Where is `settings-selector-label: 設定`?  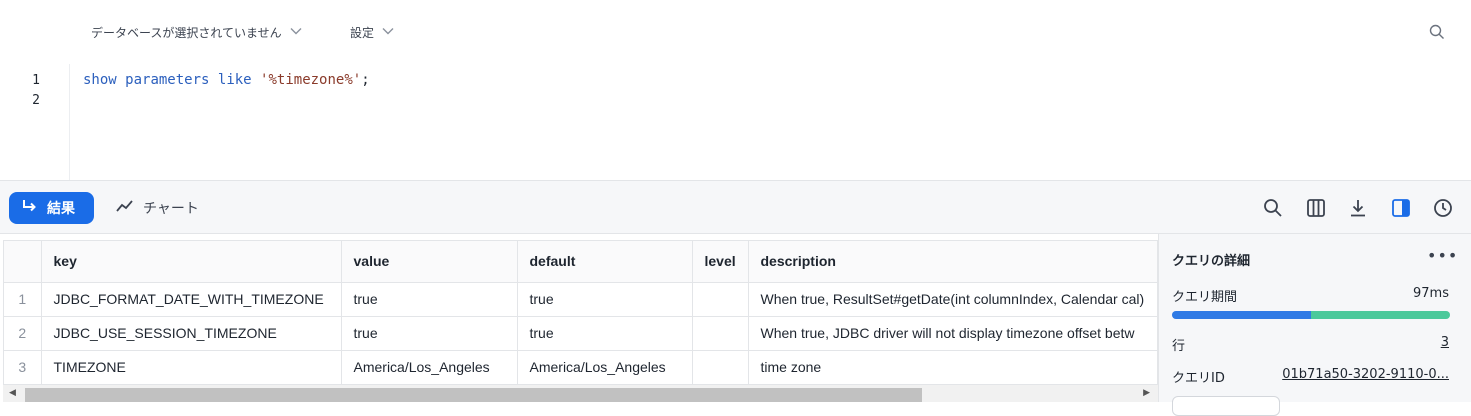 settings-selector-label: 設定 is located at coordinates (362, 33).